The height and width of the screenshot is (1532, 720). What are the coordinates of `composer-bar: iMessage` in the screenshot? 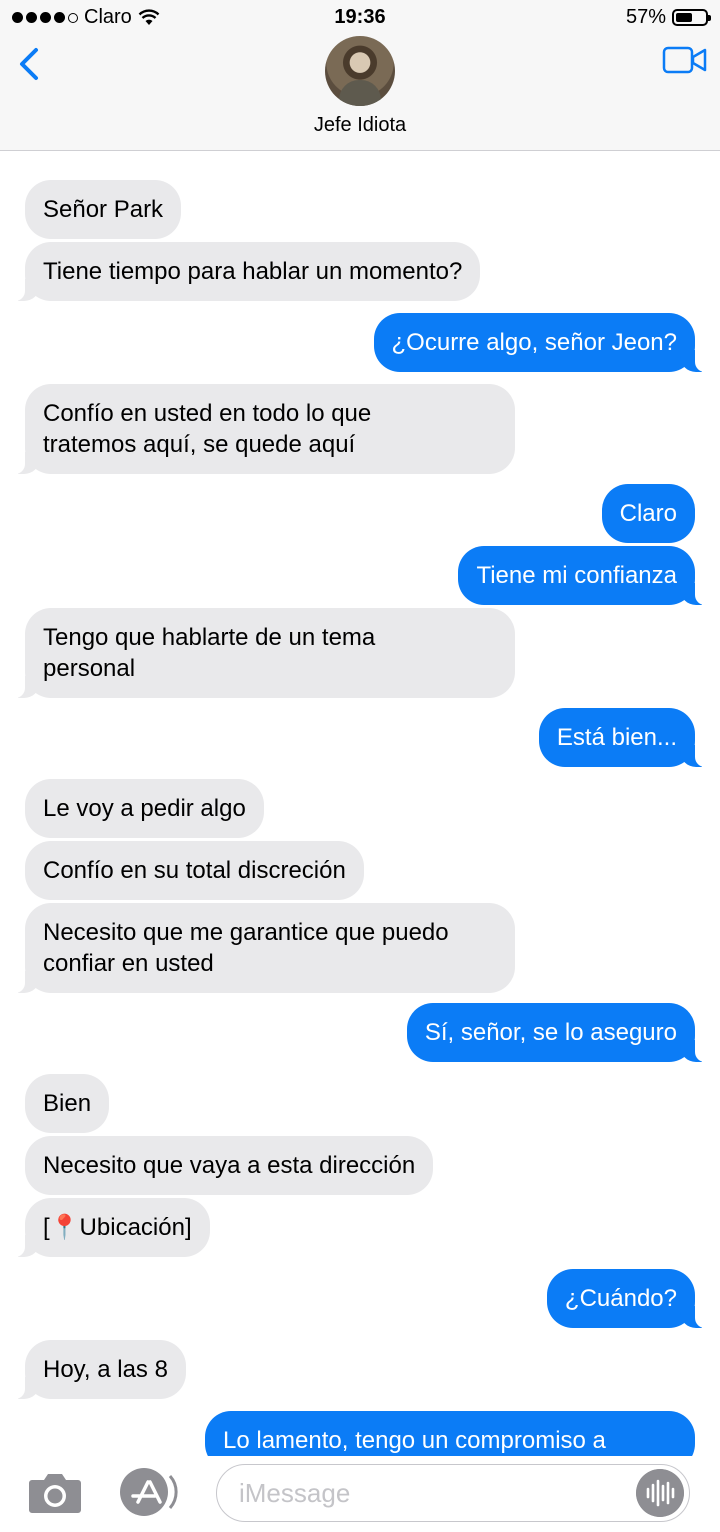 It's located at (360, 1494).